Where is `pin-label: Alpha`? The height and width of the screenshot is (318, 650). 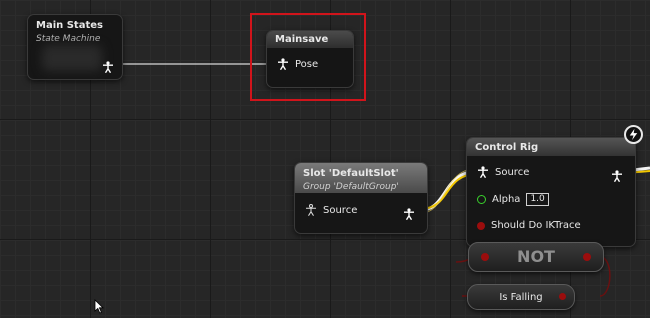
pin-label: Alpha is located at coordinates (506, 199).